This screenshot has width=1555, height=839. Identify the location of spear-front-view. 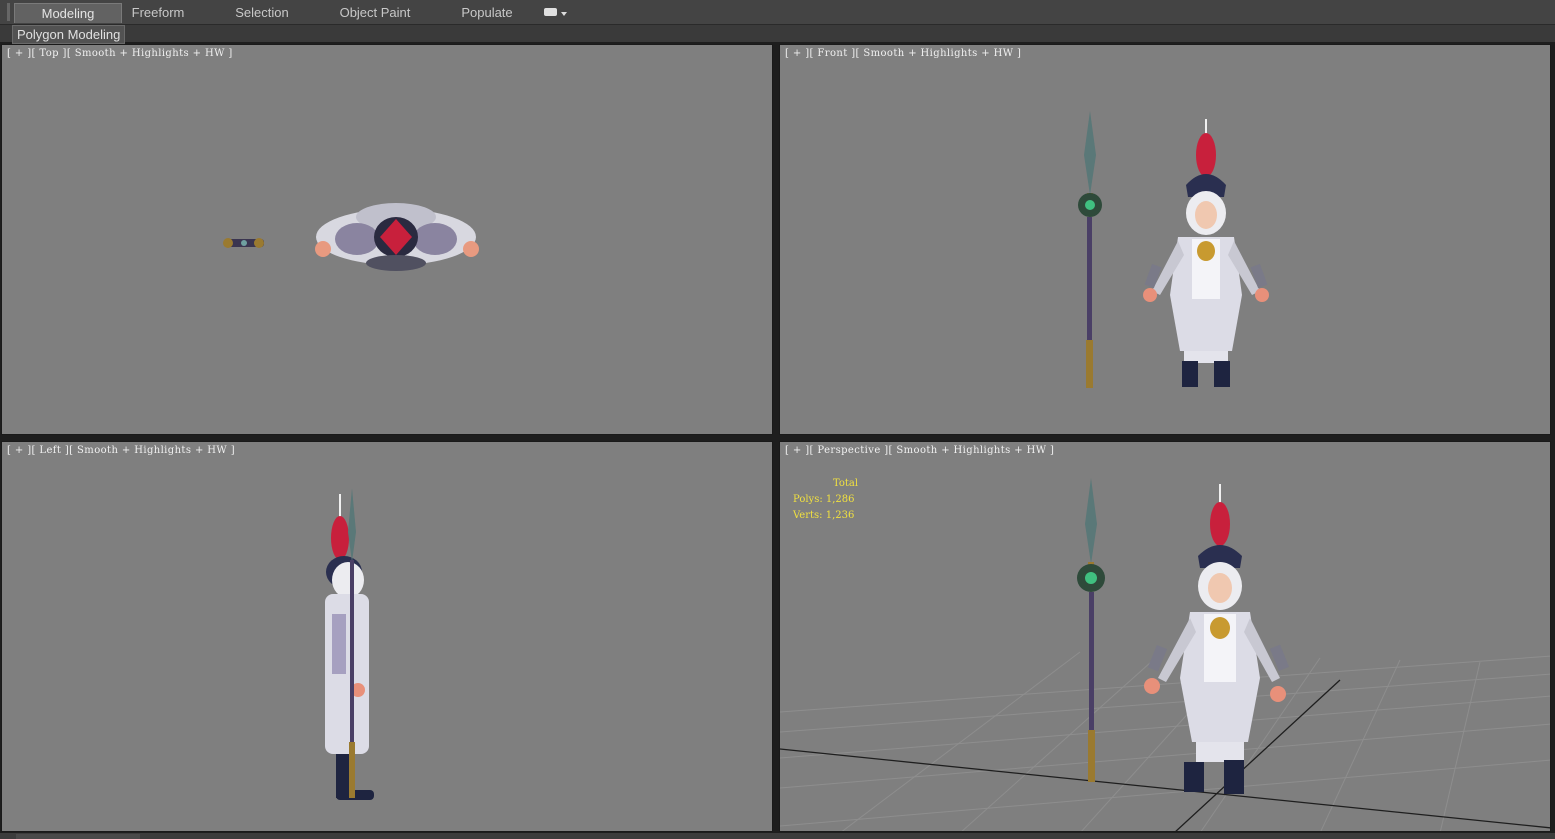
(1090, 249).